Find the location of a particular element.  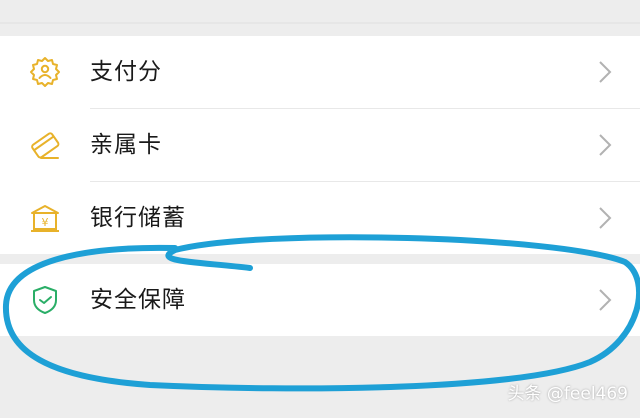

top-separator is located at coordinates (320, 23).